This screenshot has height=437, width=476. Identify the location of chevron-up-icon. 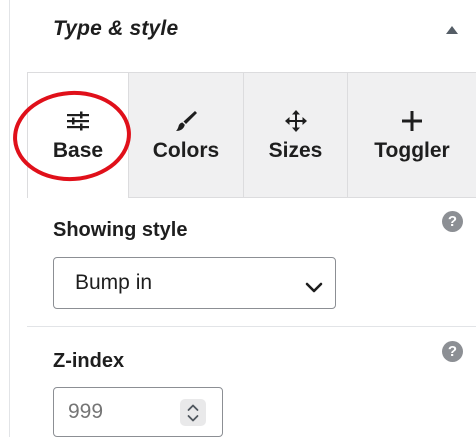
(452, 30).